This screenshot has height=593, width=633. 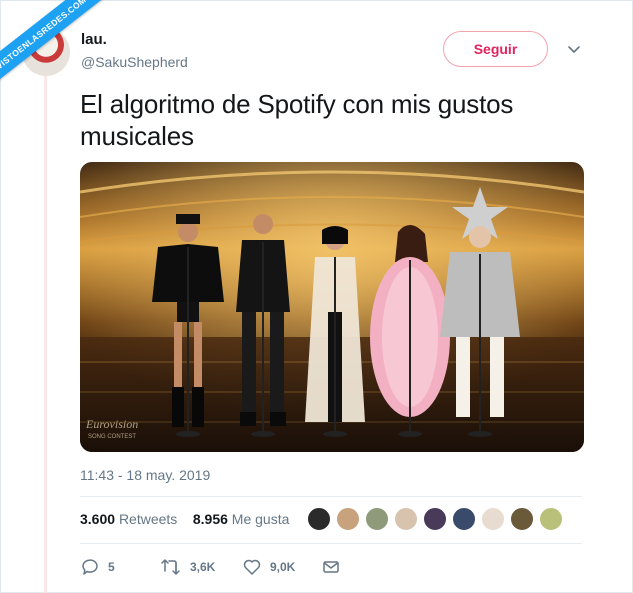 I want to click on chevron-down-icon, so click(x=574, y=49).